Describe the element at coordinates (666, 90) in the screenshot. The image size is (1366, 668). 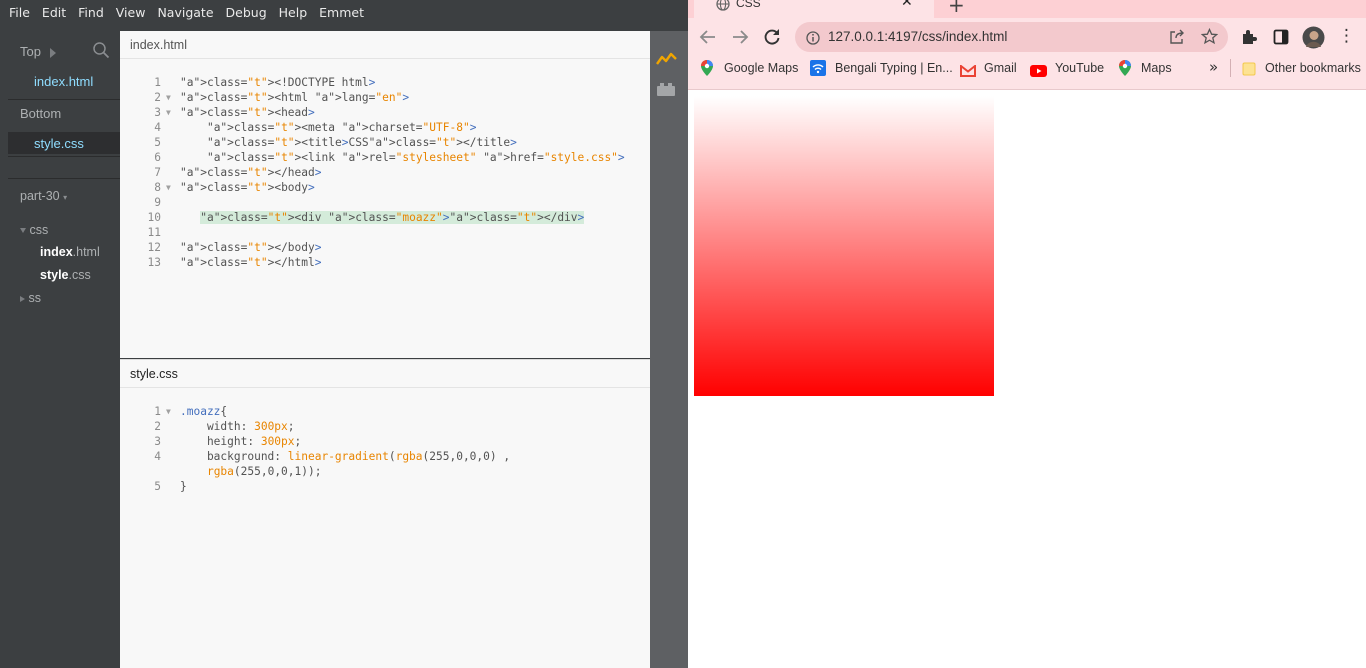
I see `extension-manager-icon` at that location.